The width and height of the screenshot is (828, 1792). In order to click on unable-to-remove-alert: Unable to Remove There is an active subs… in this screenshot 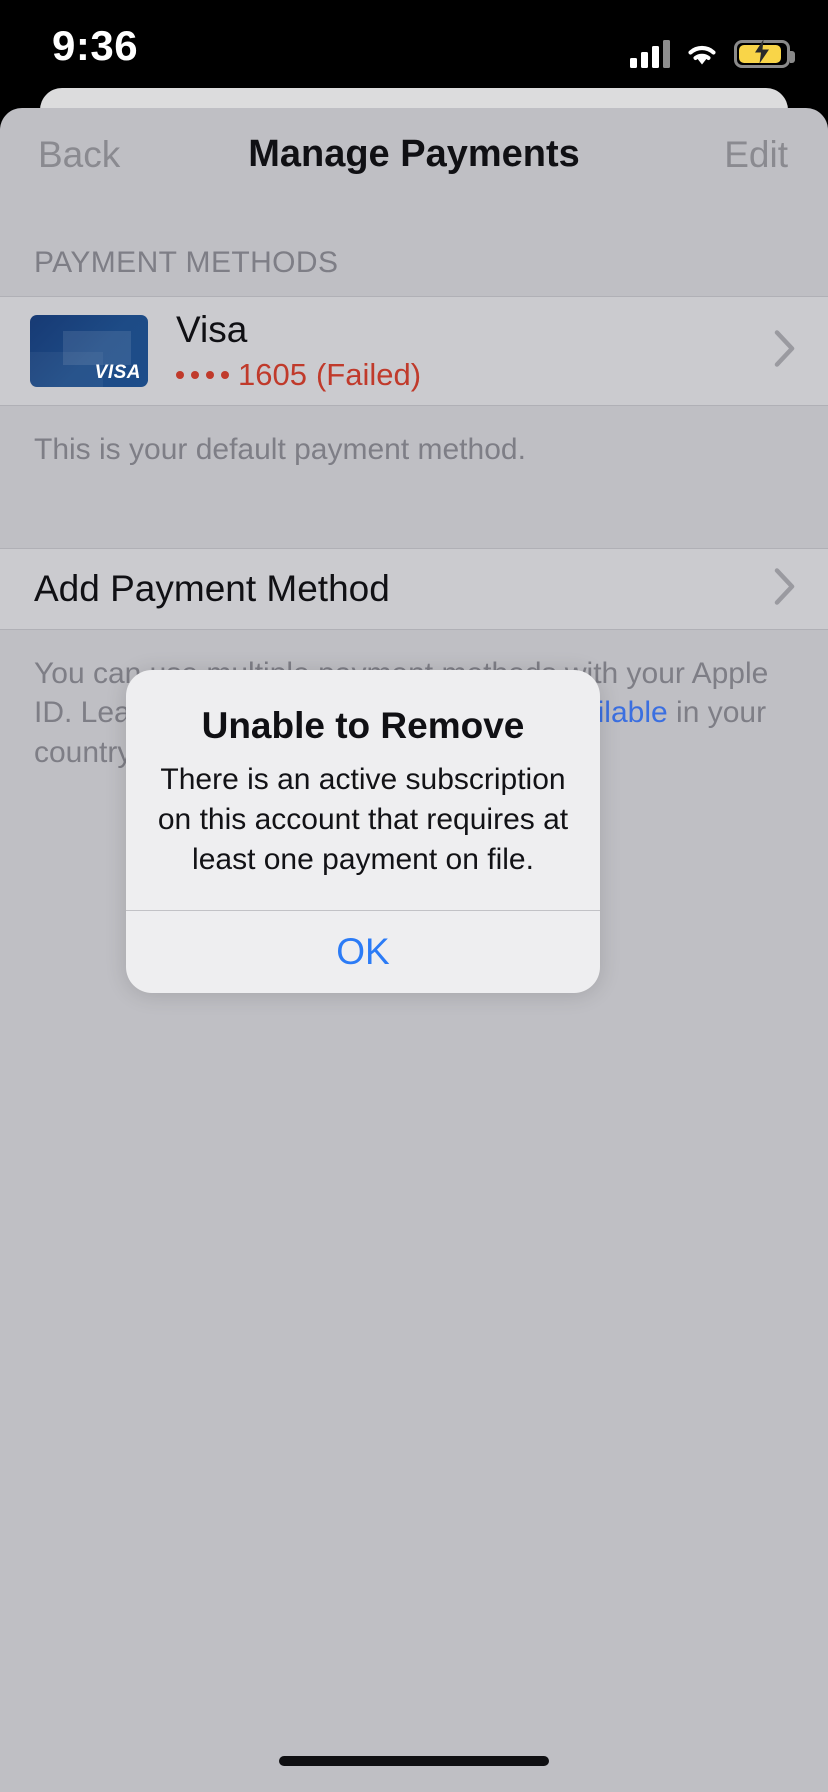, I will do `click(363, 832)`.